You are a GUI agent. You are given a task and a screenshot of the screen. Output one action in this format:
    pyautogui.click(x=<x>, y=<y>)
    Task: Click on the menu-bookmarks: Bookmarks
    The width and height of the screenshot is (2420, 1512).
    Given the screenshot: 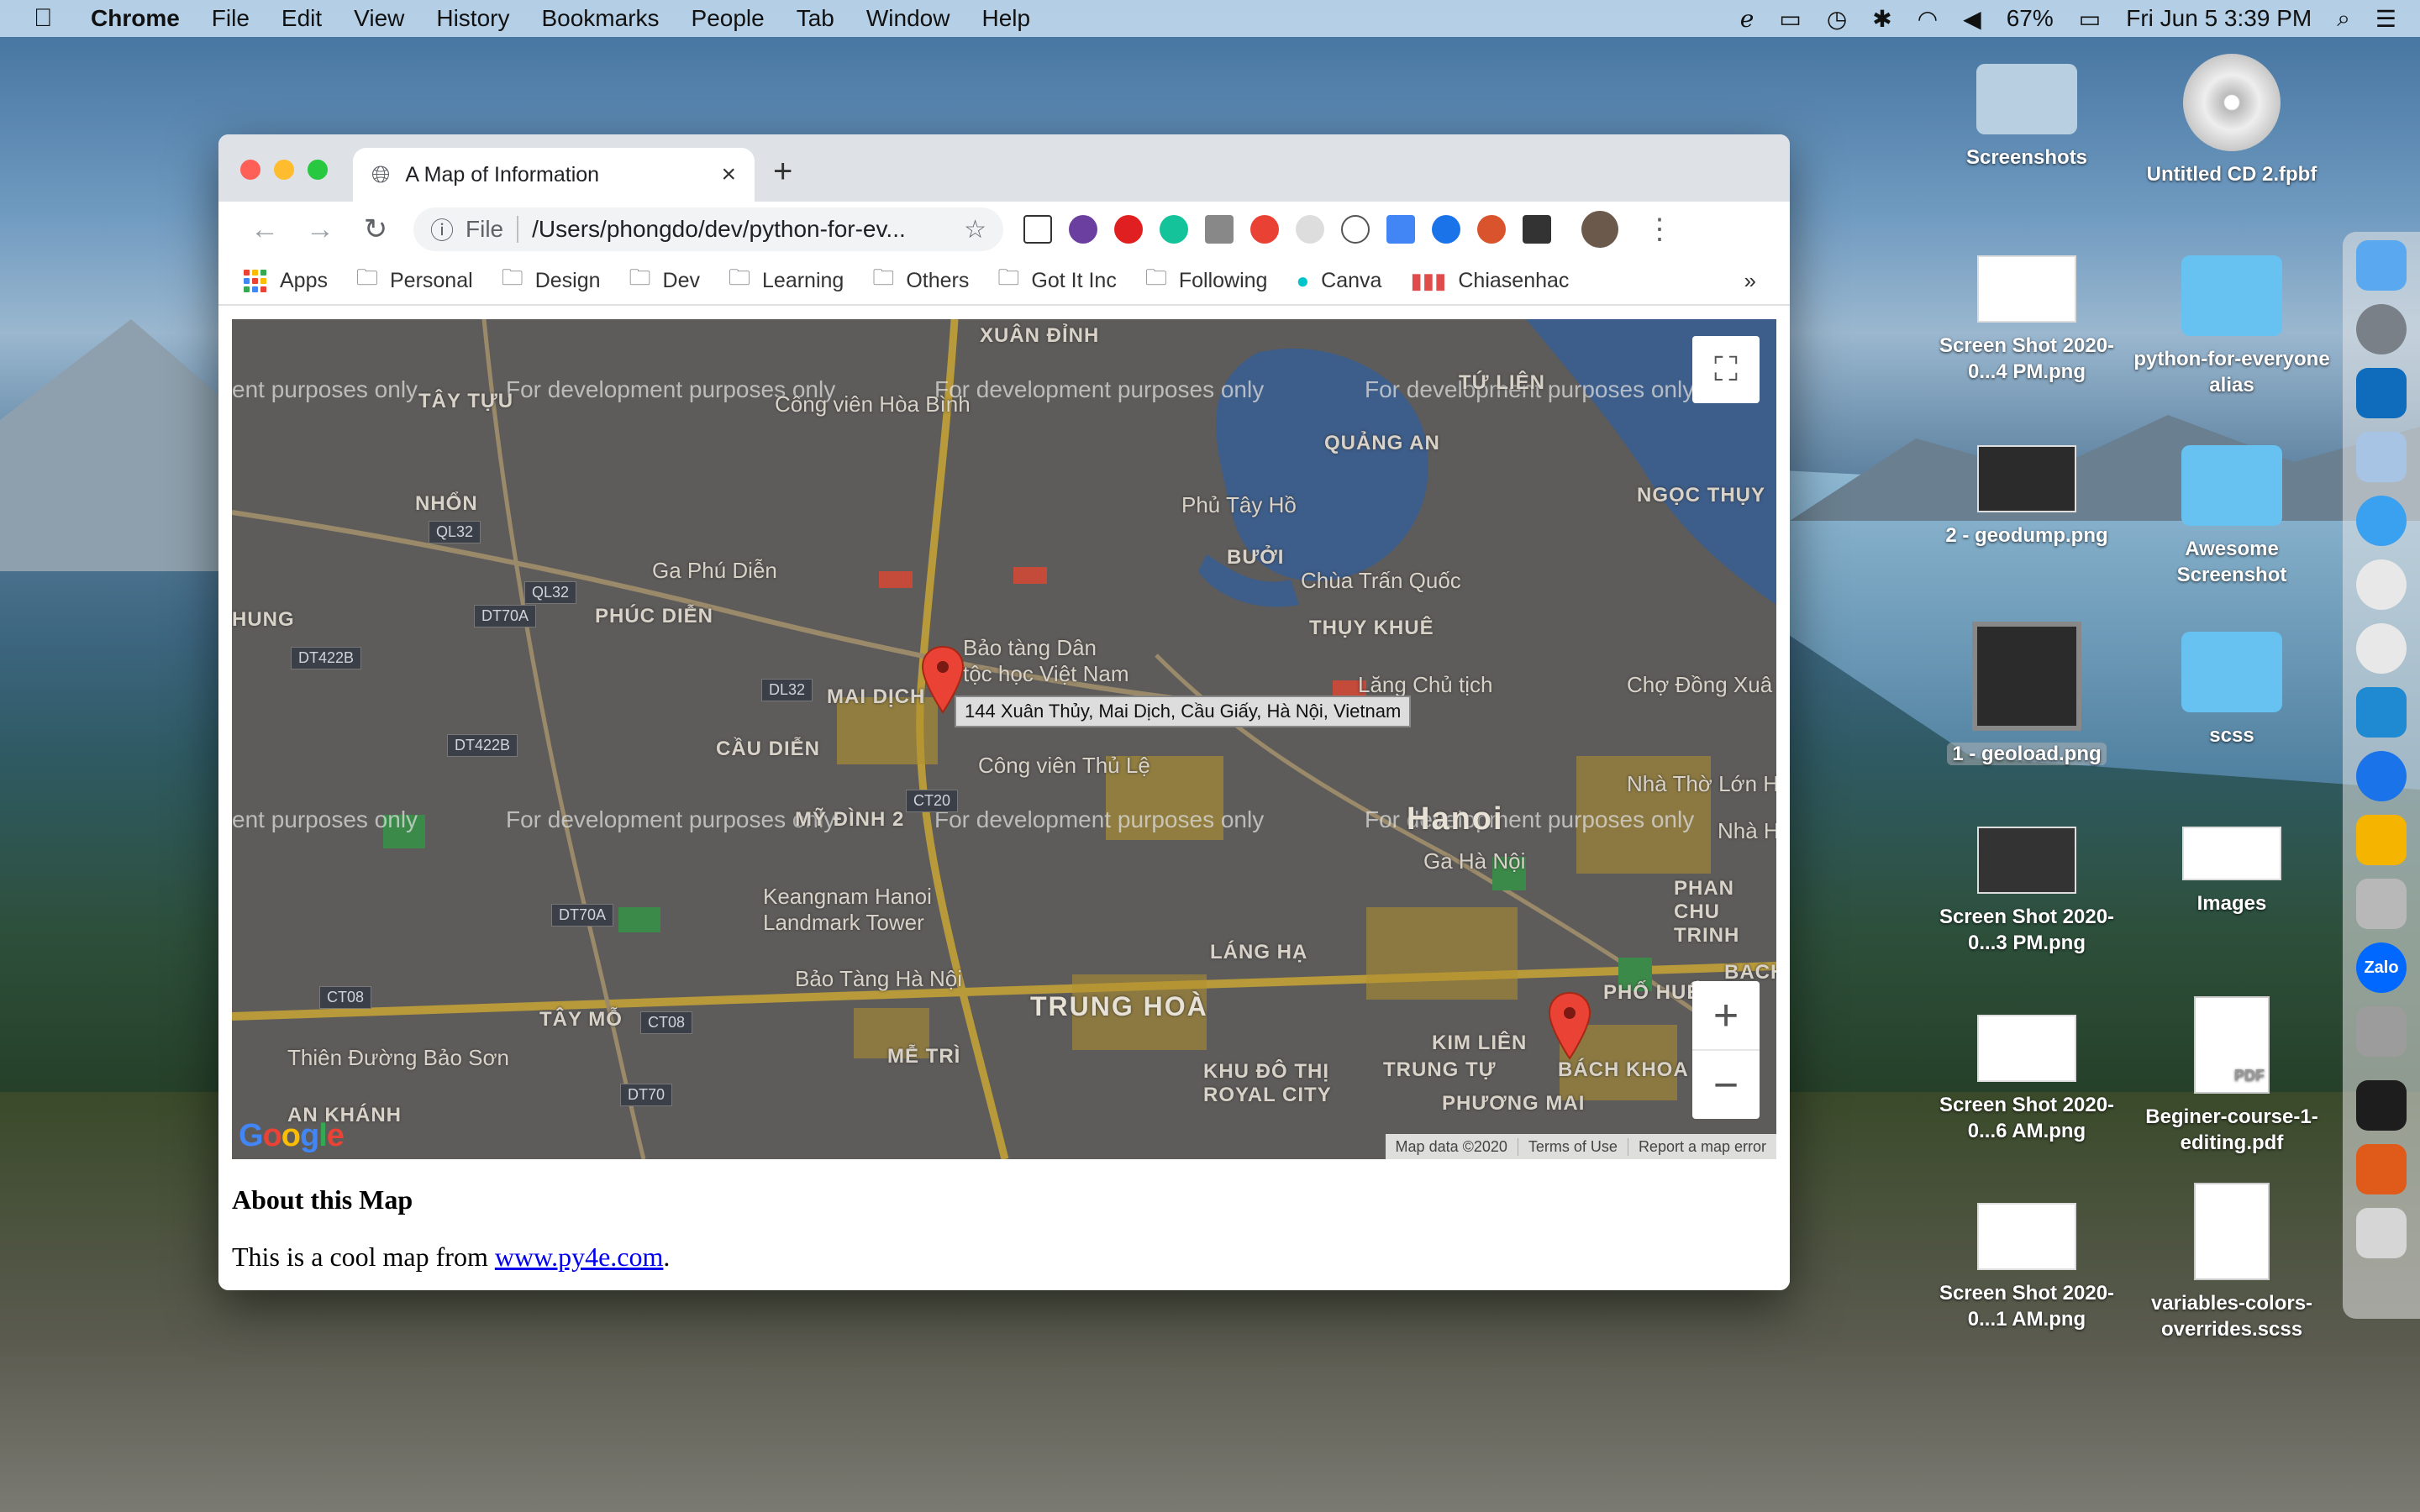 What is the action you would take?
    pyautogui.click(x=600, y=18)
    